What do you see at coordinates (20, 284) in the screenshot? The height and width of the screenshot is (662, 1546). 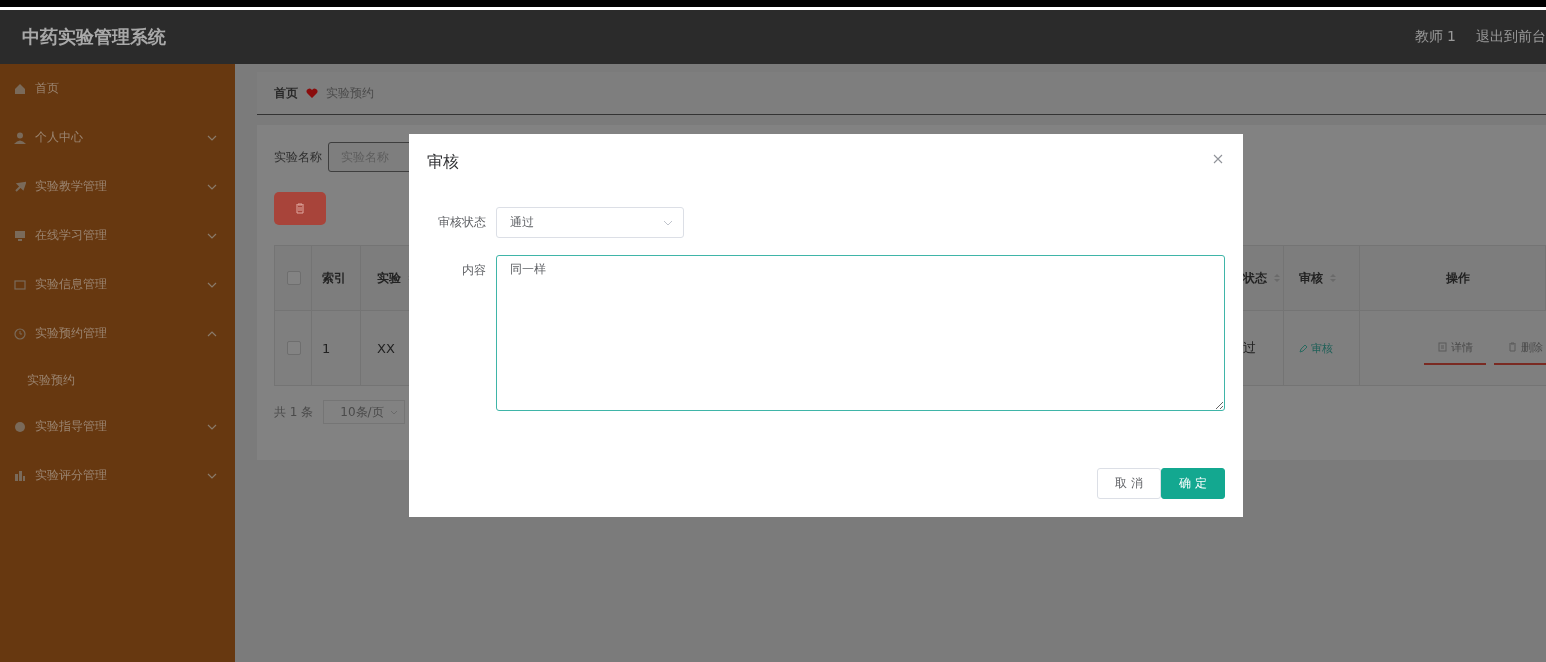 I see `card-icon` at bounding box center [20, 284].